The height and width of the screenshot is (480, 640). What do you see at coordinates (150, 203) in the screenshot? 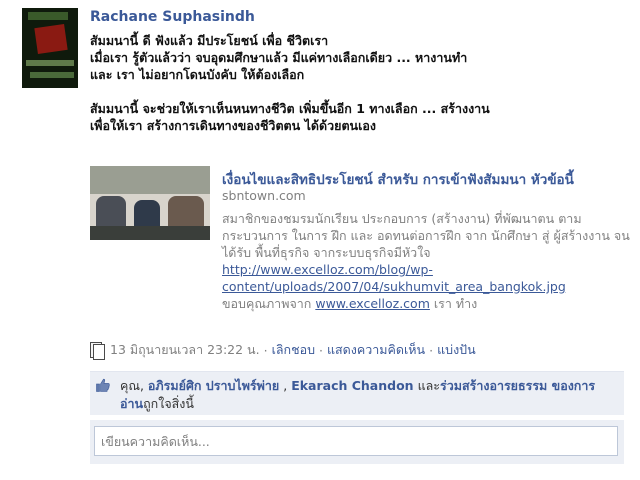
I see `link-thumbnail` at bounding box center [150, 203].